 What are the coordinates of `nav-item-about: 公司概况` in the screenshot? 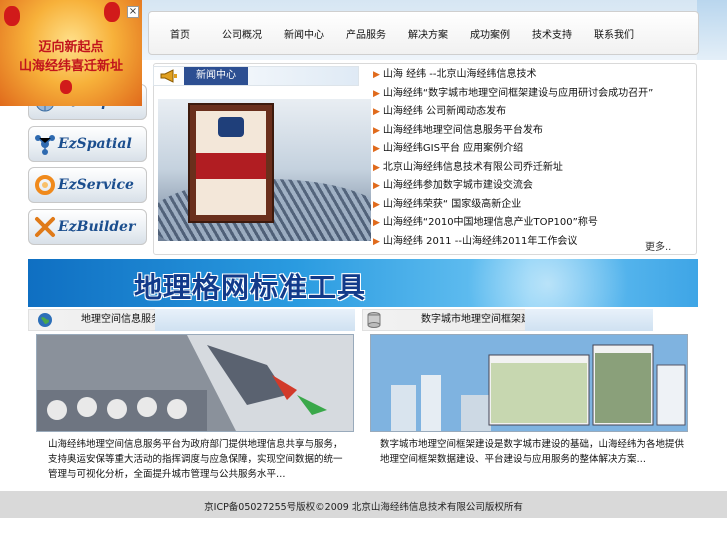 It's located at (242, 33).